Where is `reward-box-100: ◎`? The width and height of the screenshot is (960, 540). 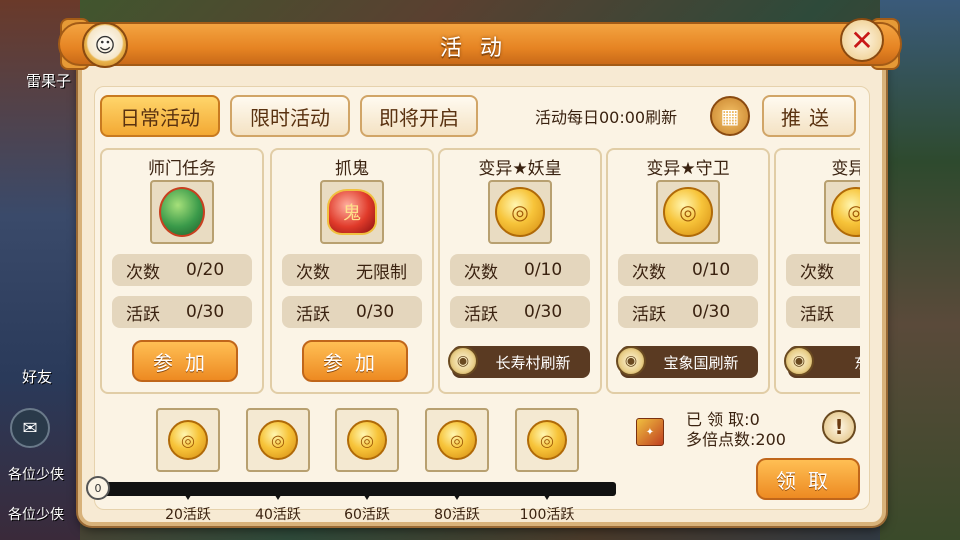 reward-box-100: ◎ is located at coordinates (547, 440).